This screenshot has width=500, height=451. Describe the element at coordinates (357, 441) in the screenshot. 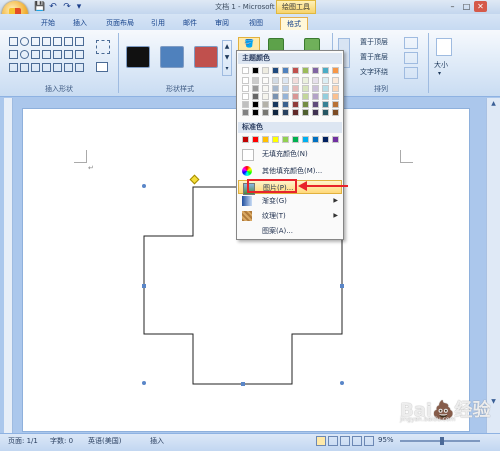

I see `outline-icon` at that location.